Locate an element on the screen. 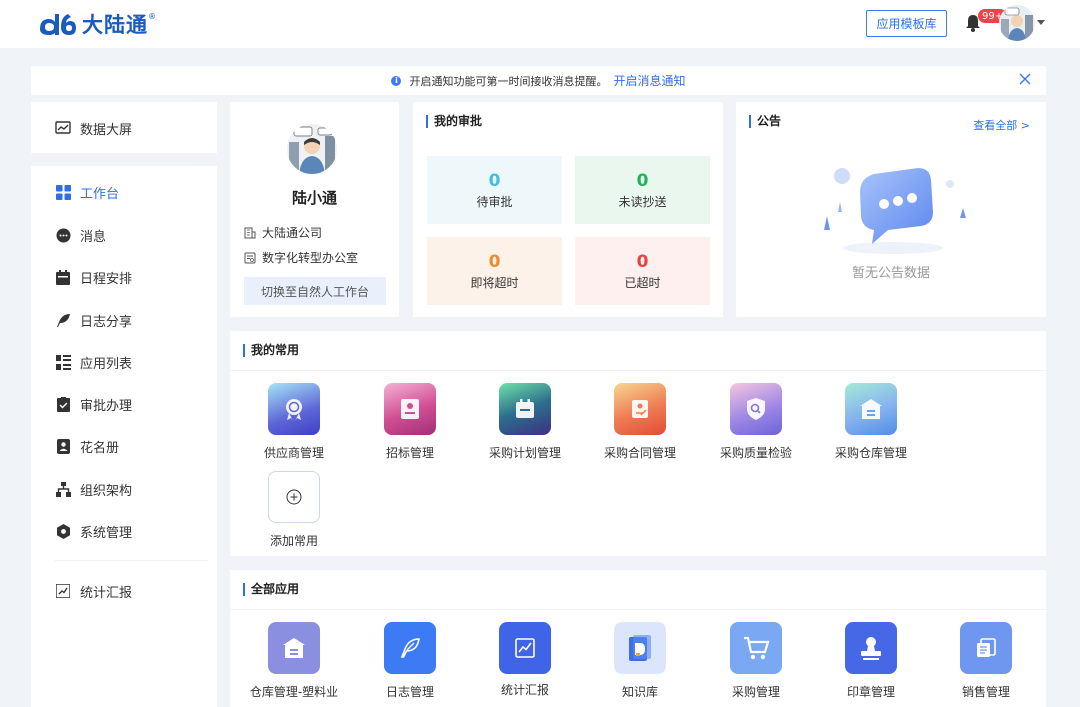  stamp-icon is located at coordinates (871, 648).